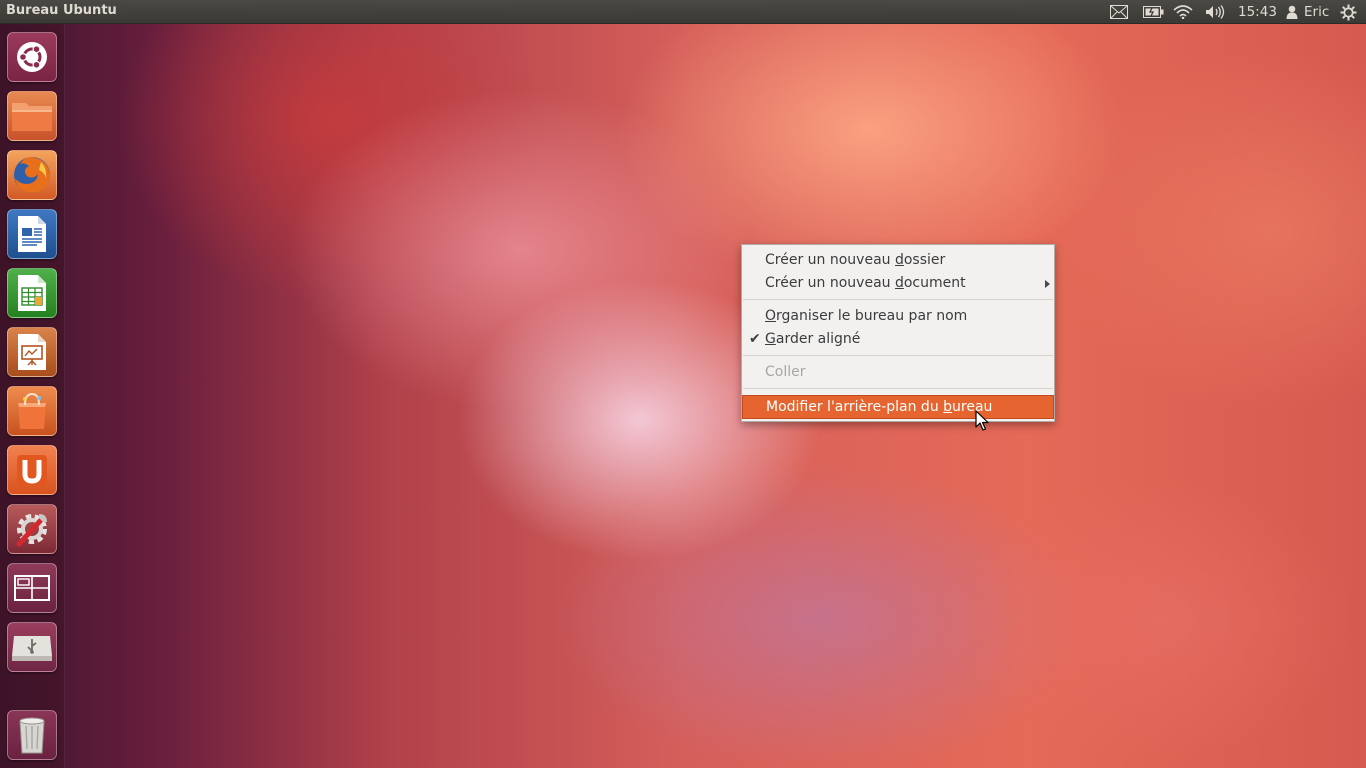 The image size is (1366, 768). I want to click on launcher-trash, so click(32, 735).